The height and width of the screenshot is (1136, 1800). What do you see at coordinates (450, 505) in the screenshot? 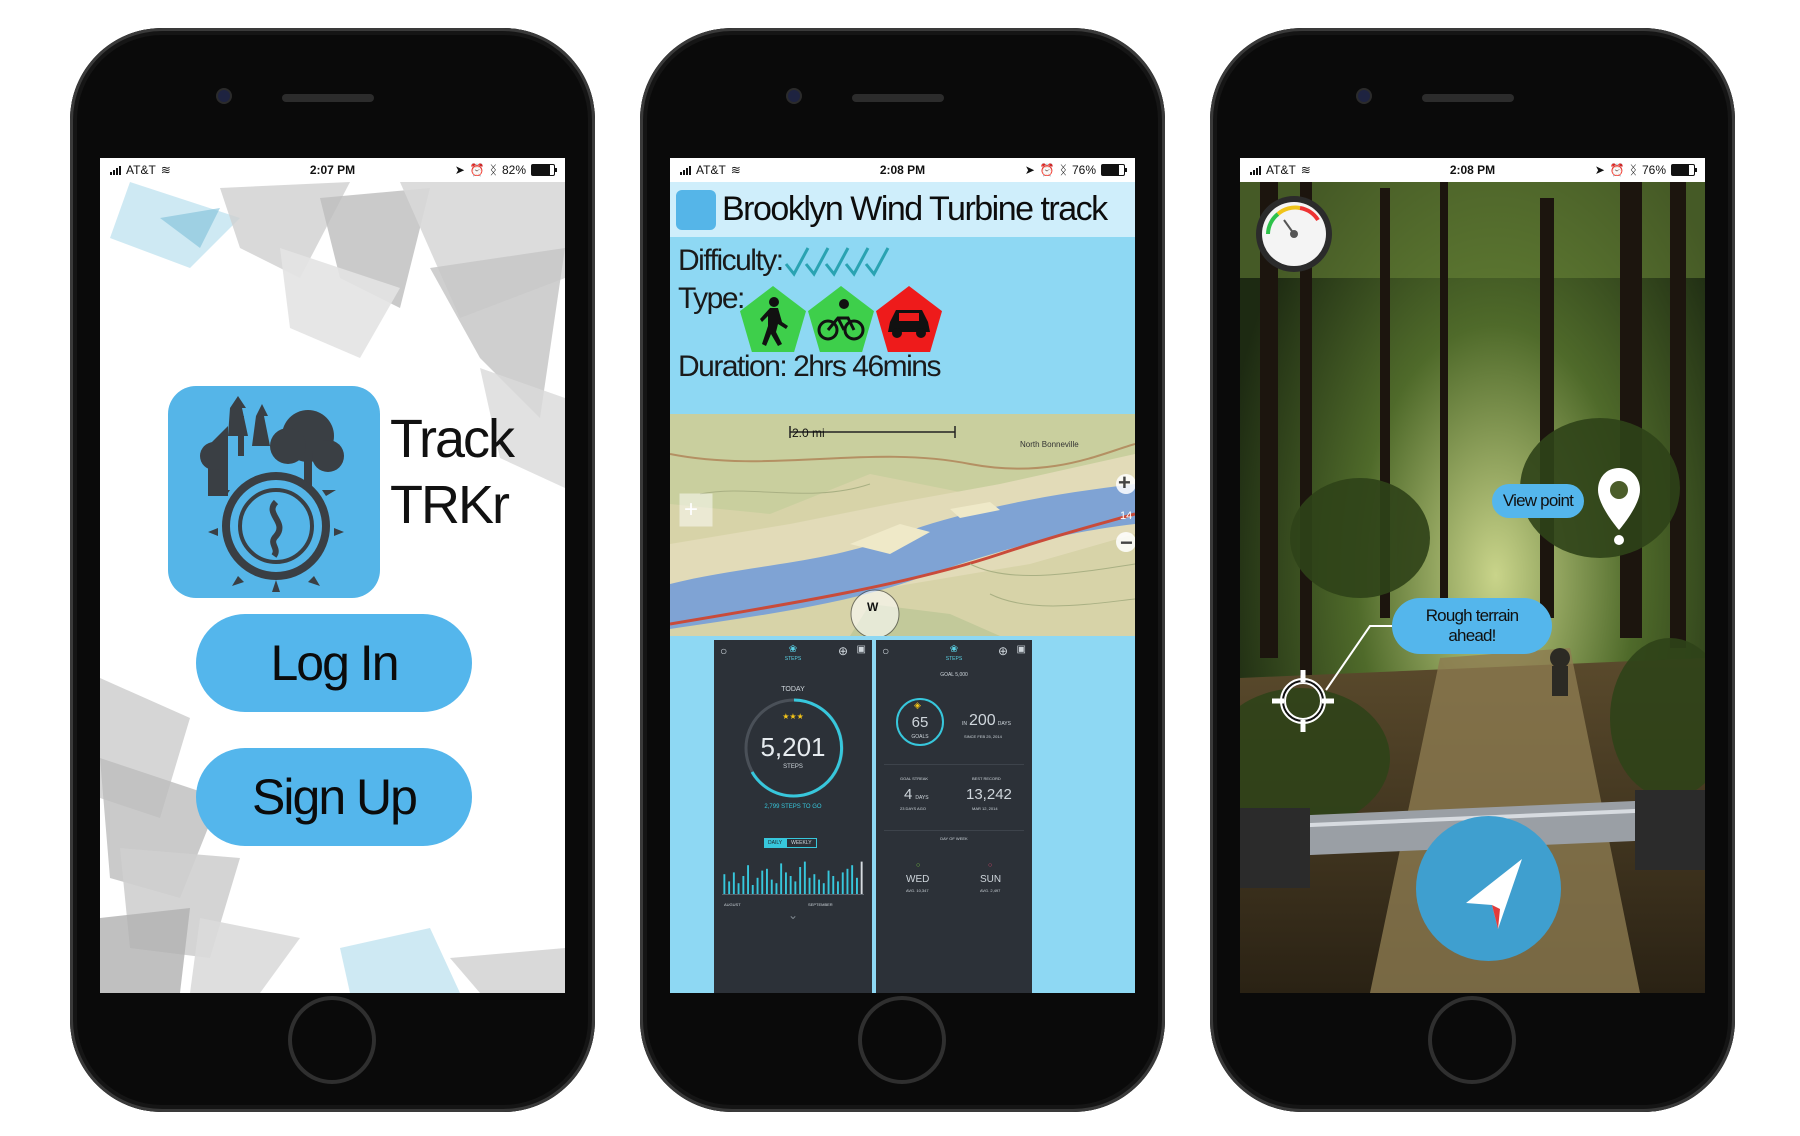
I see `app-name-line-2: TRKr` at bounding box center [450, 505].